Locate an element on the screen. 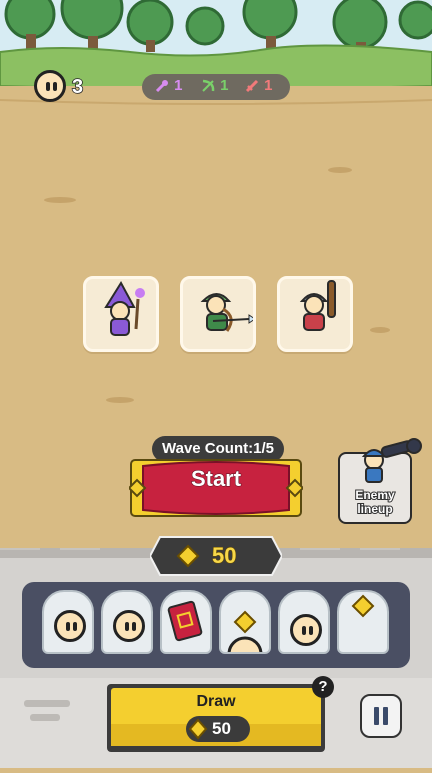 The image size is (432, 773). archer-count-value: 1 is located at coordinates (224, 85).